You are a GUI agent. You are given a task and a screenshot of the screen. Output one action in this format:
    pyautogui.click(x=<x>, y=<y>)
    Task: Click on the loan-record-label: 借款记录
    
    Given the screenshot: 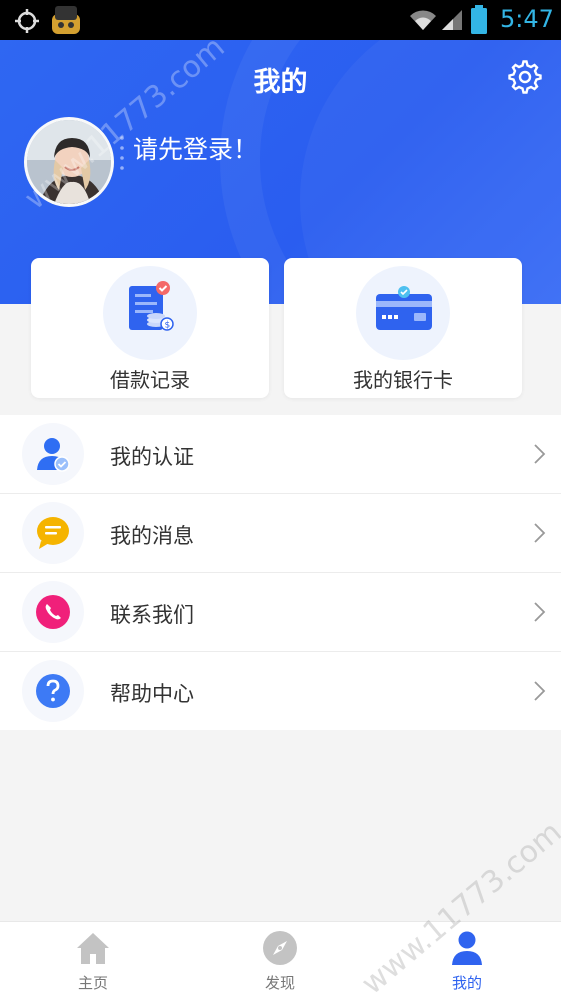 What is the action you would take?
    pyautogui.click(x=150, y=380)
    